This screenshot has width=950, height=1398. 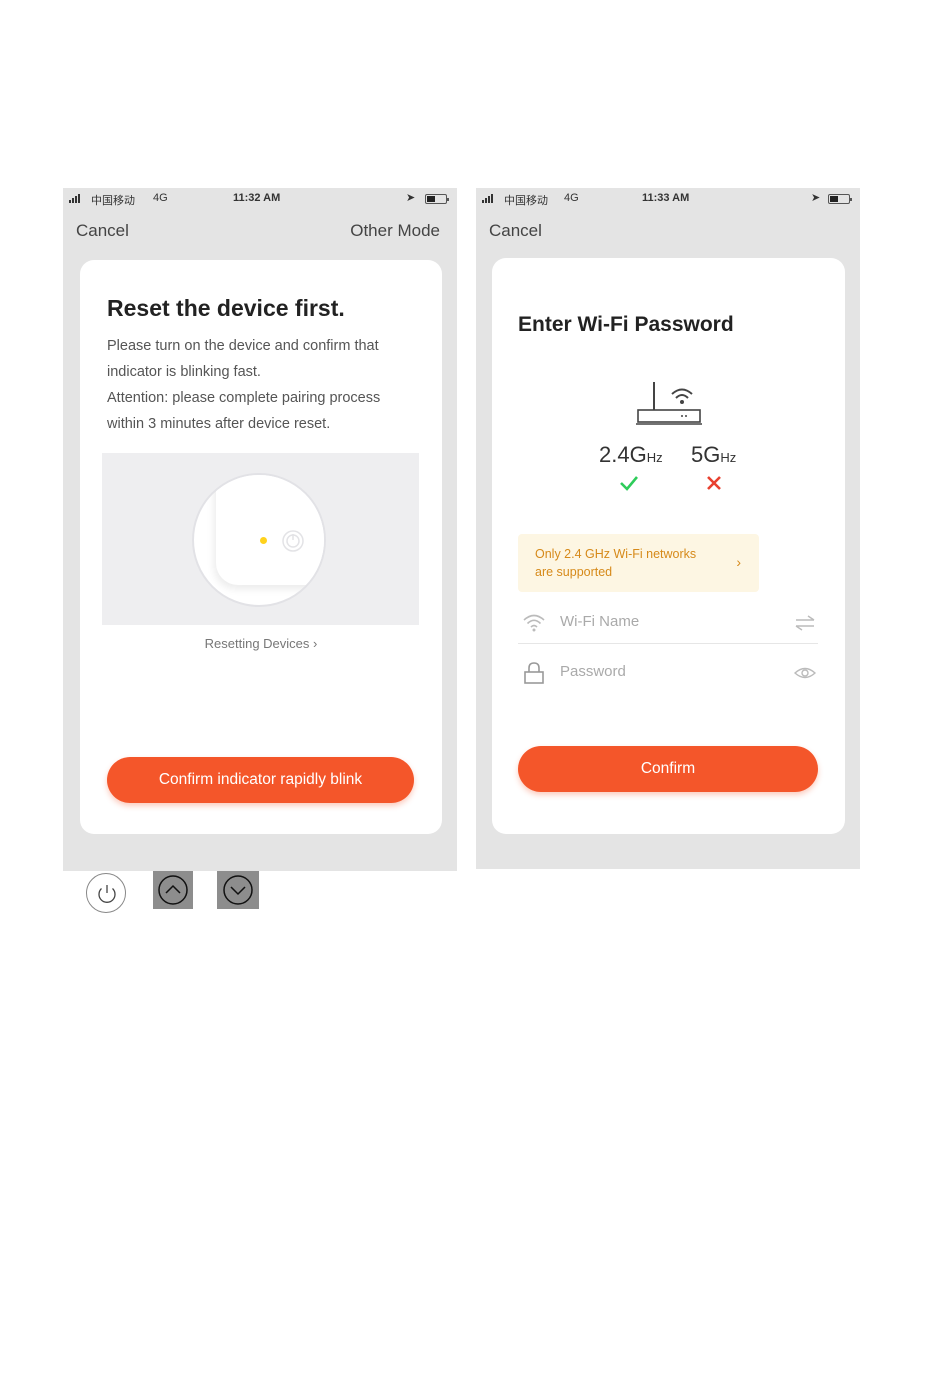 I want to click on wifi-name-input, so click(x=665, y=621).